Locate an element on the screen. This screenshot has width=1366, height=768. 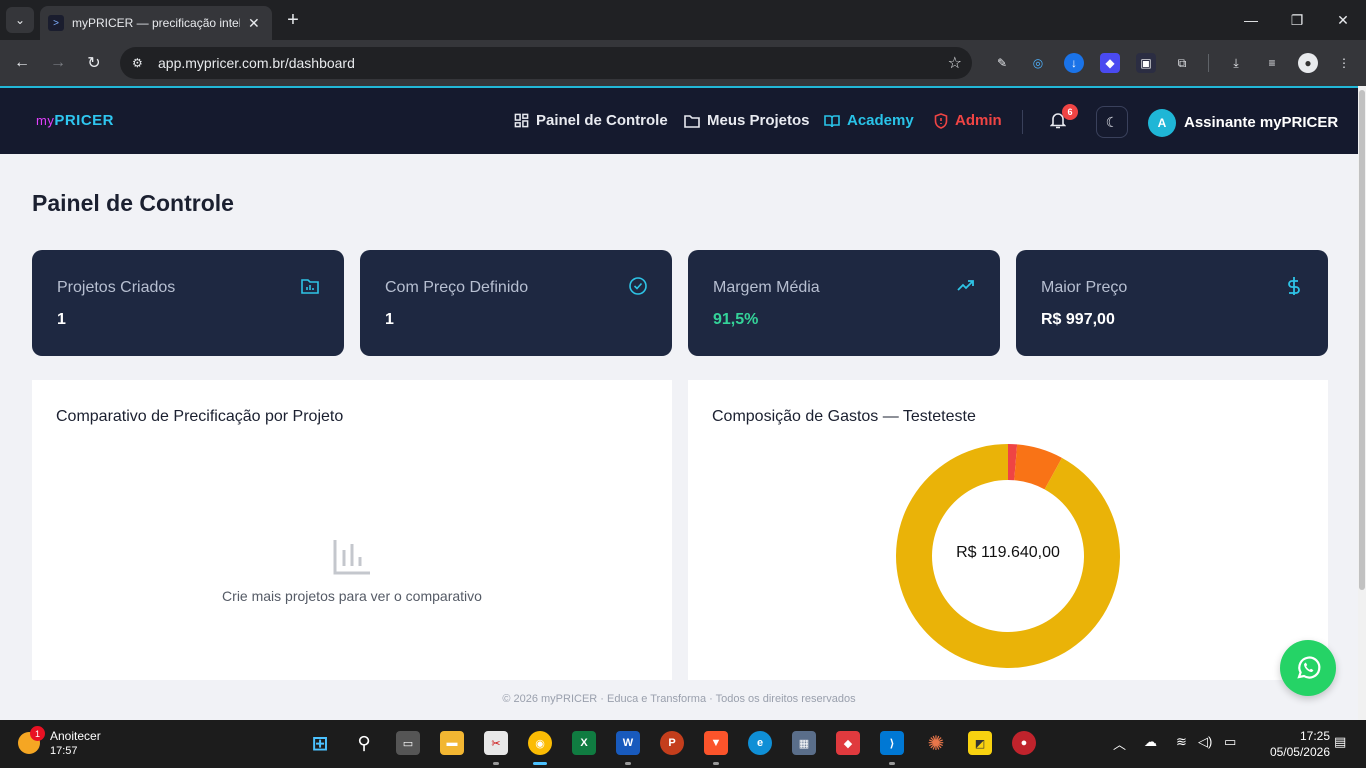
onedrive-icon: ☁ is located at coordinates (1150, 742).